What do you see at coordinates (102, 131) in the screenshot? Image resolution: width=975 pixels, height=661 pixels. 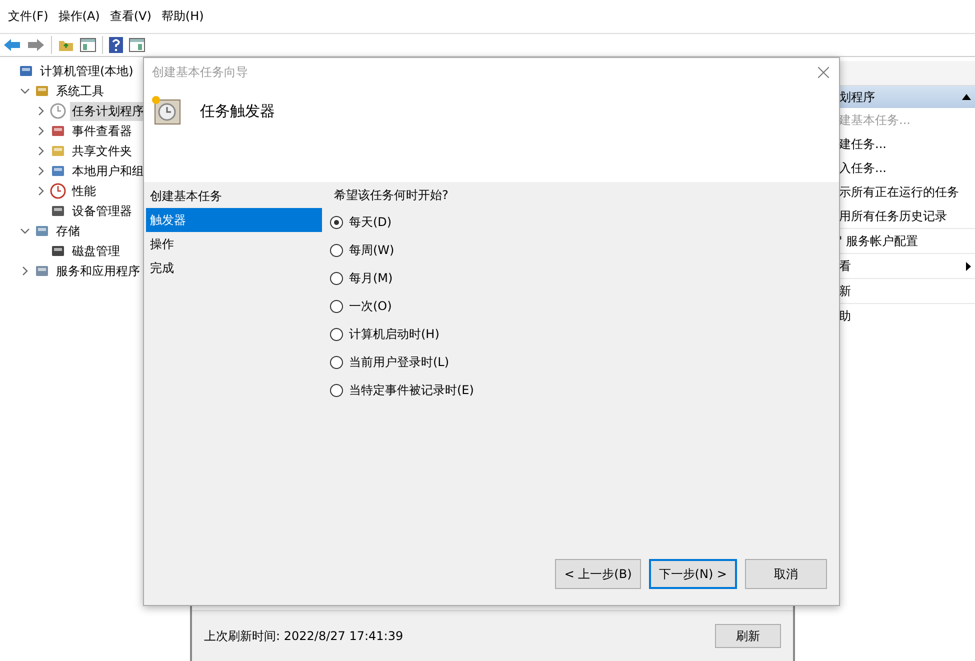 I see `tree-item: 事件查看器` at bounding box center [102, 131].